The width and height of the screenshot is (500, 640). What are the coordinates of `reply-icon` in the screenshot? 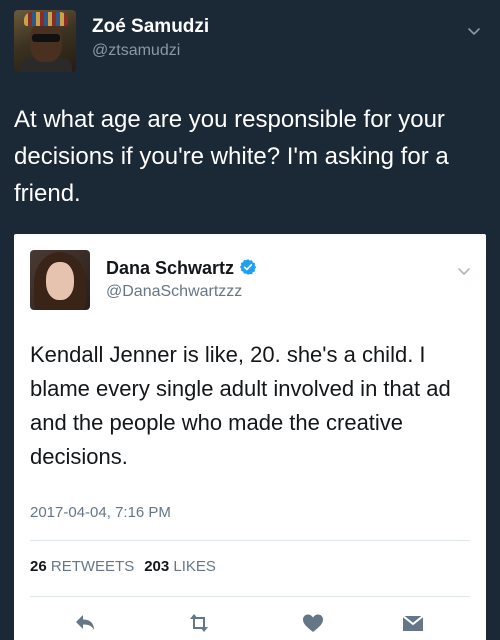 It's located at (85, 622).